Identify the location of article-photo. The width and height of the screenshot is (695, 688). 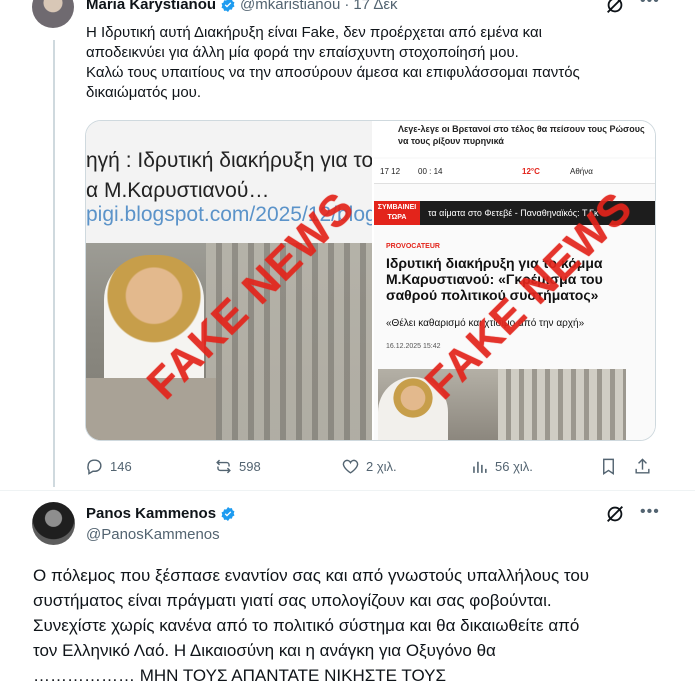
(502, 404).